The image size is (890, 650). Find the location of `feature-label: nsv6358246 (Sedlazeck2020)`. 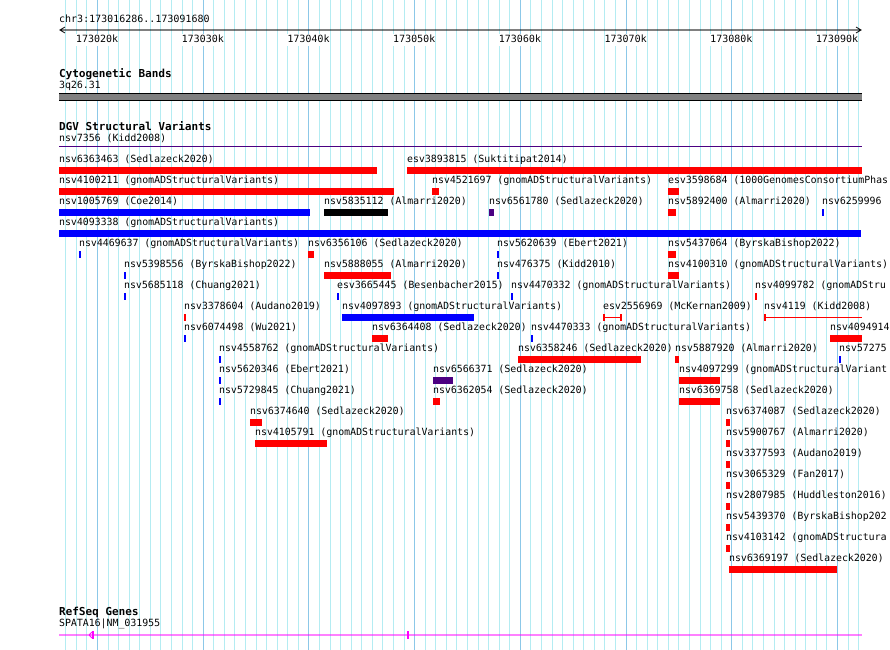

feature-label: nsv6358246 (Sedlazeck2020) is located at coordinates (595, 349).